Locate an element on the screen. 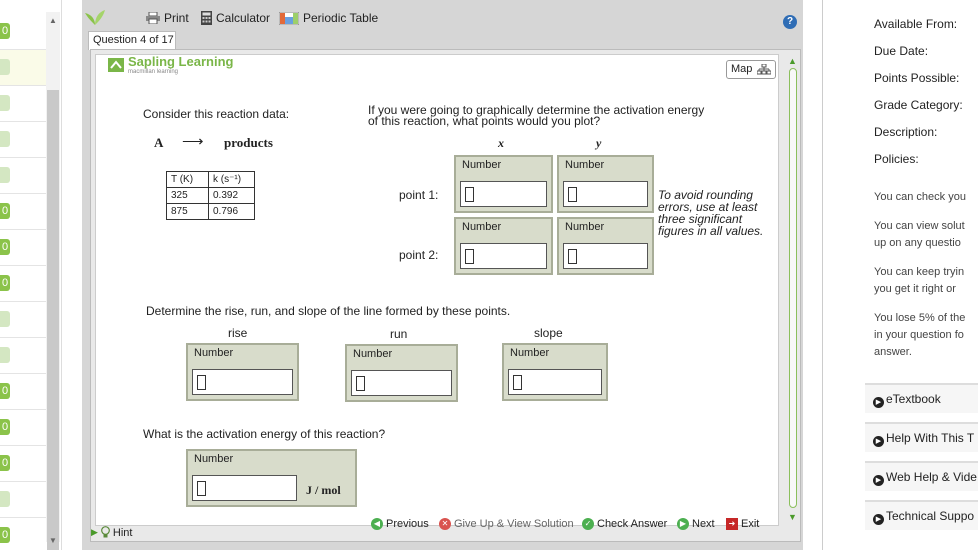 The image size is (978, 550). table-row: 325 0.392 is located at coordinates (210, 195).